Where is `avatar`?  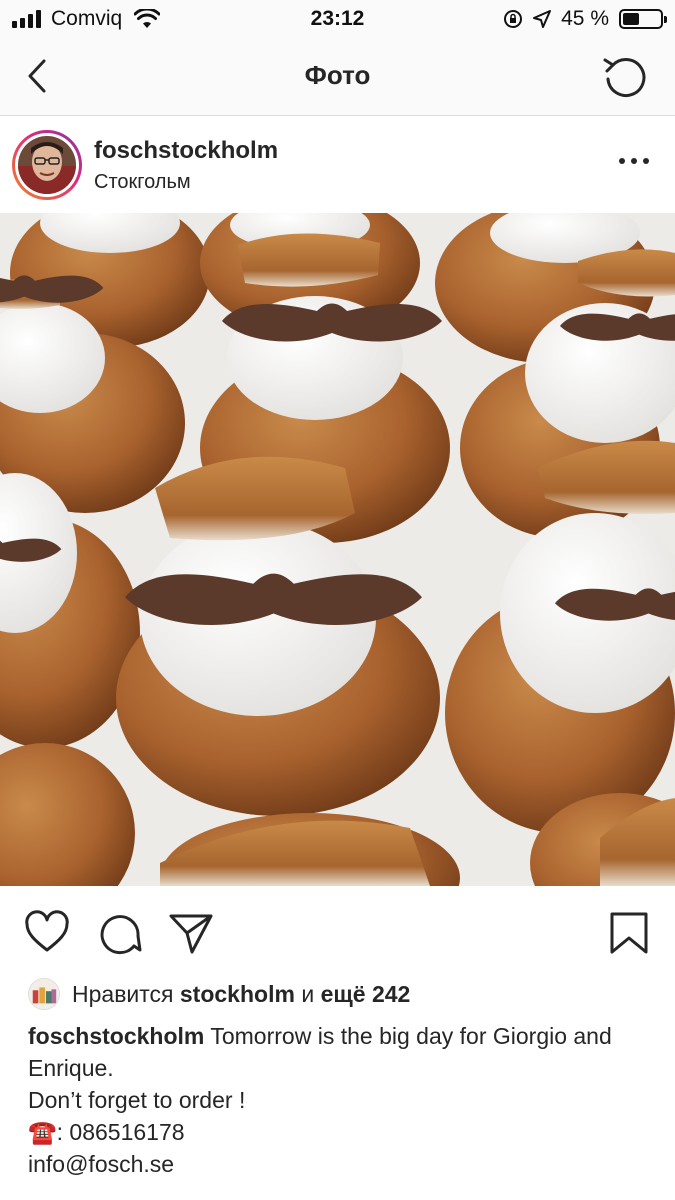
avatar is located at coordinates (47, 165).